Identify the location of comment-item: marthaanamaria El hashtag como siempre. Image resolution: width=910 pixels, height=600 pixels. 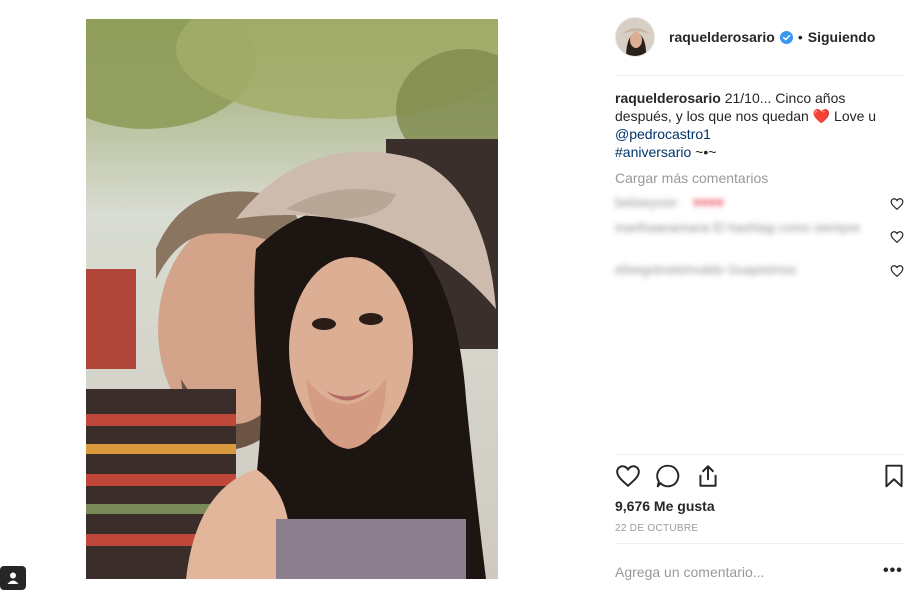
(760, 232).